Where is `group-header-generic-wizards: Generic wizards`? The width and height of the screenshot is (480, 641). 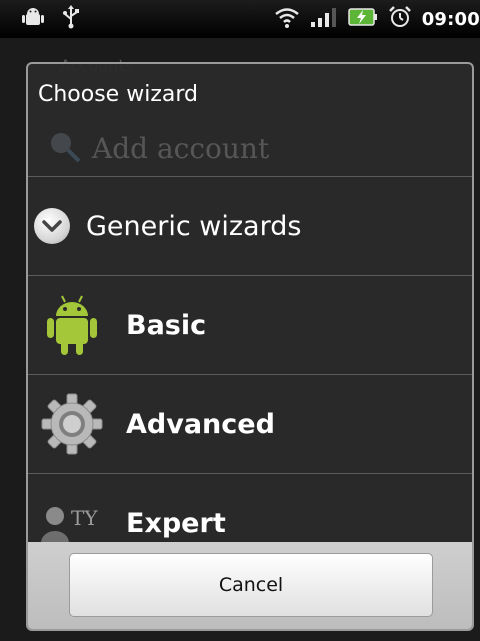 group-header-generic-wizards: Generic wizards is located at coordinates (250, 226).